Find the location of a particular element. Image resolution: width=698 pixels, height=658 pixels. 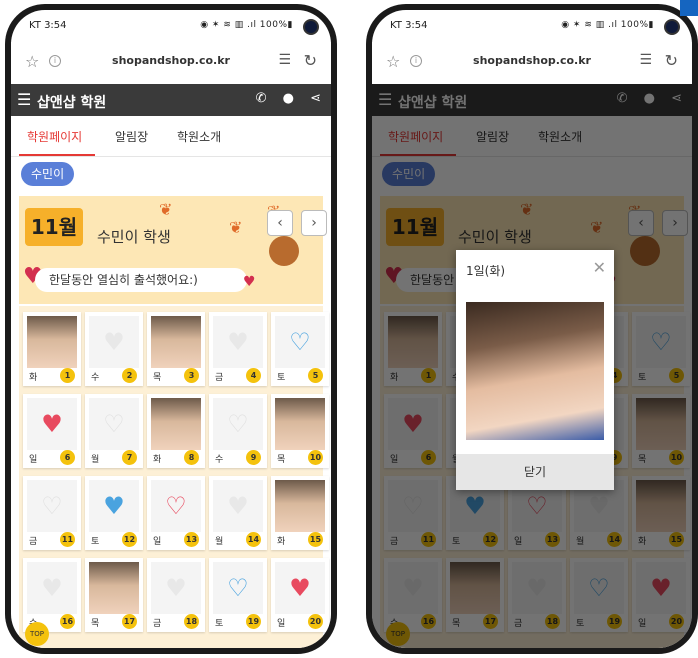

calendar-day-cell: ♥수16 is located at coordinates (52, 595).